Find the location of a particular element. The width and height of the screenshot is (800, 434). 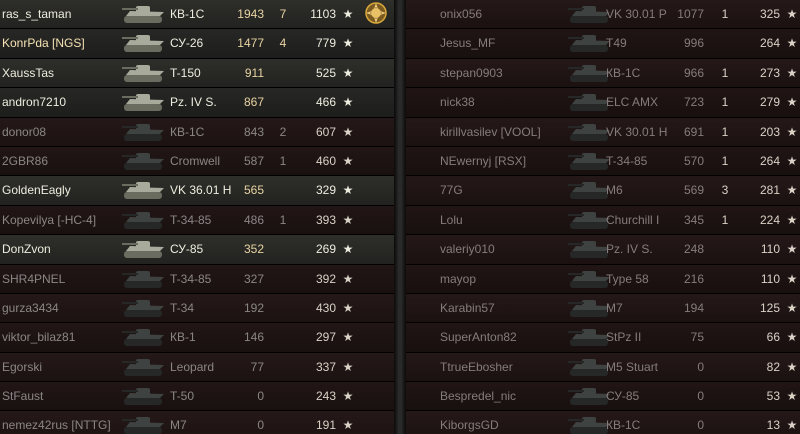

player-row: Egorski Leopard 77 337 ★ is located at coordinates (197, 367).